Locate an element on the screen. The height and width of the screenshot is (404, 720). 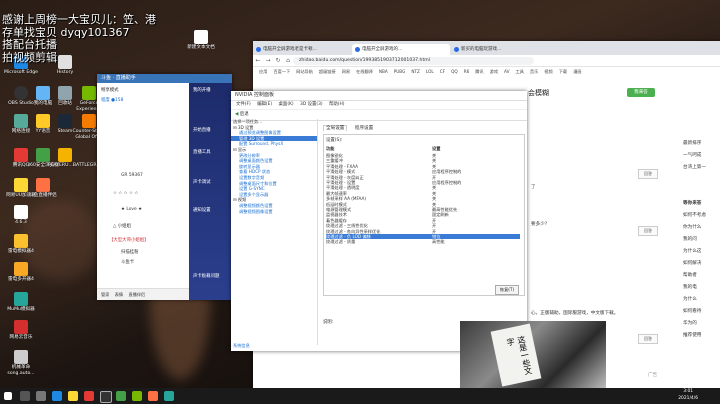
chat-tool-button: 直播伴侣 is located at coordinates (136, 294).